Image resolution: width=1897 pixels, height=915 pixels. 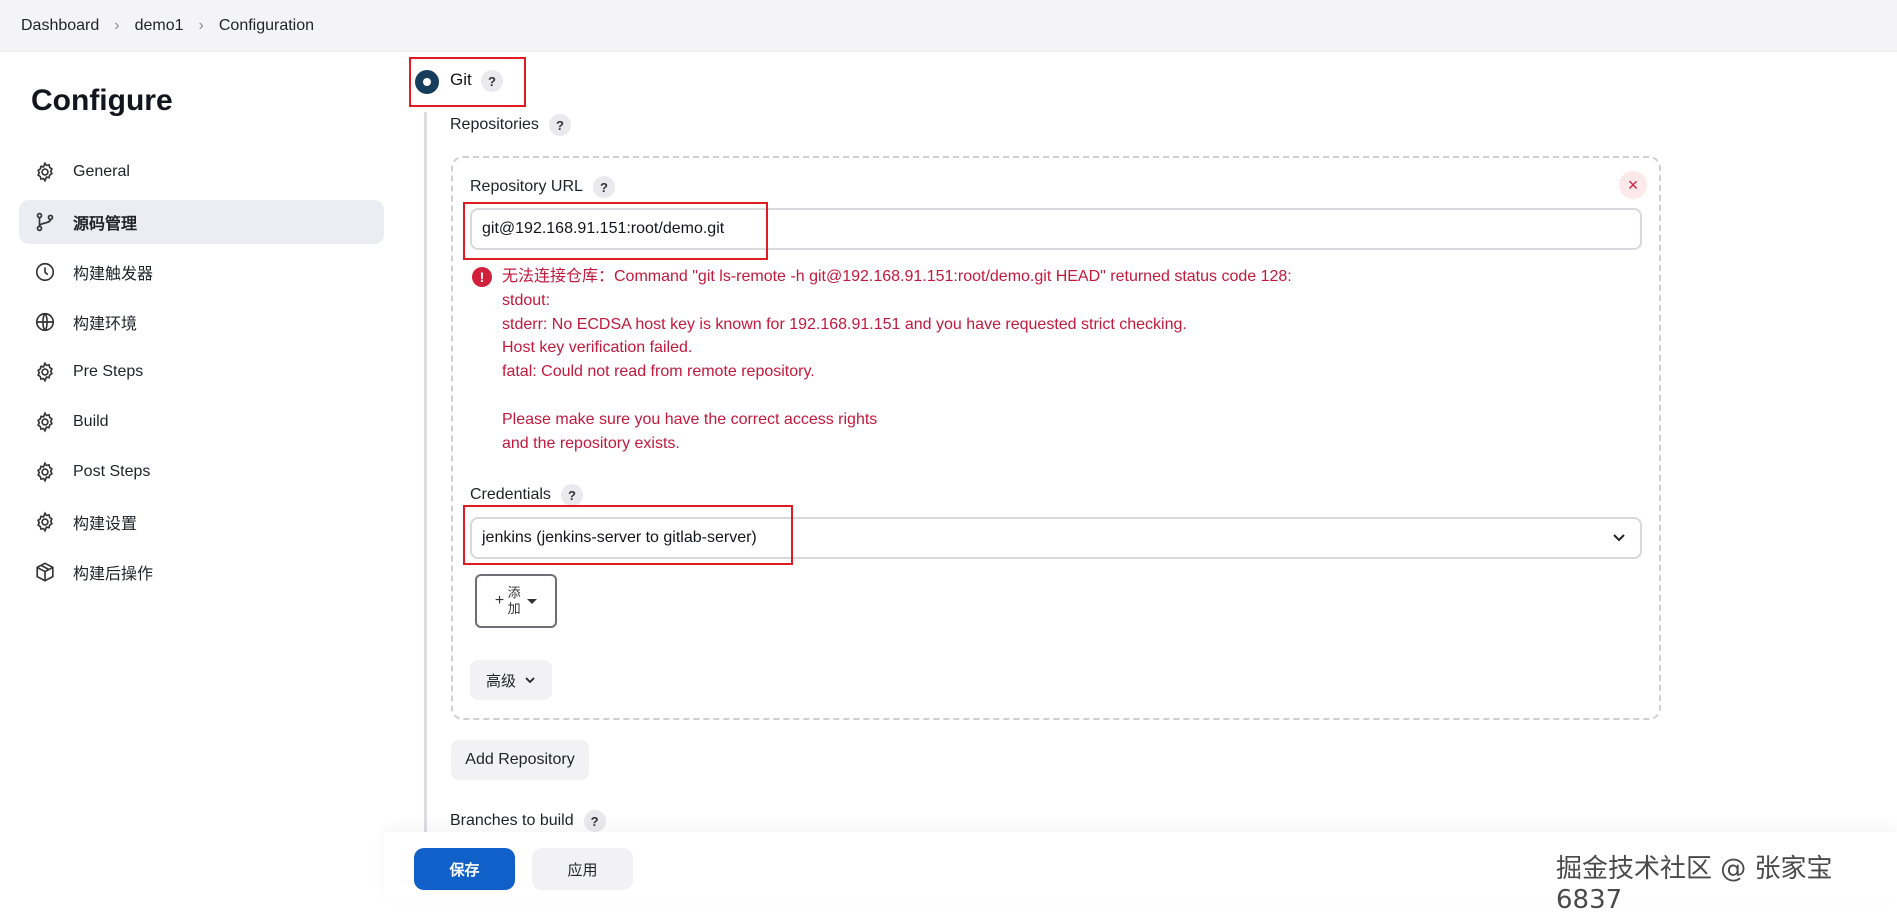 What do you see at coordinates (520, 760) in the screenshot?
I see `add-repository-button: Add Repository` at bounding box center [520, 760].